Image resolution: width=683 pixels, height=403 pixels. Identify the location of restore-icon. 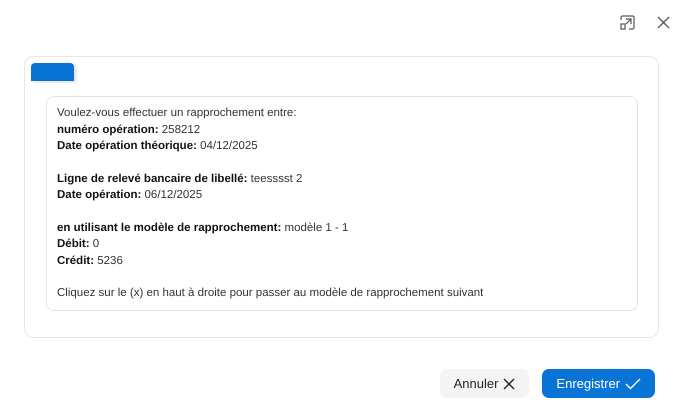
(627, 22).